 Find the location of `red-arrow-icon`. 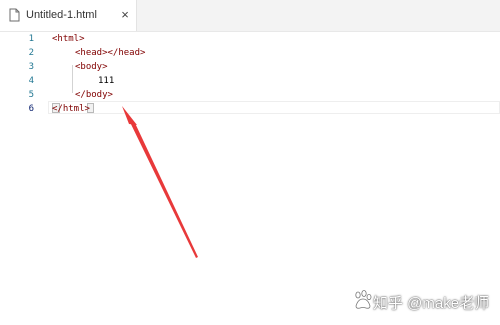

red-arrow-icon is located at coordinates (160, 182).